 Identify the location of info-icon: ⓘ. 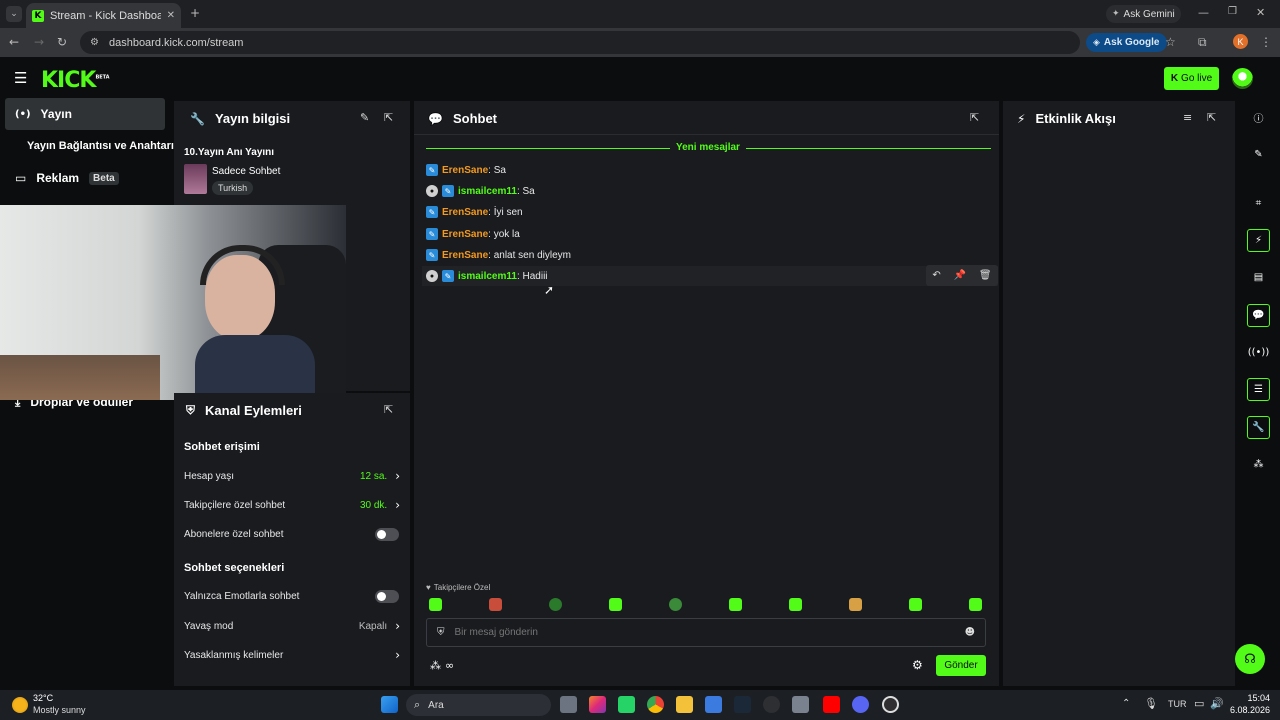
(1258, 117).